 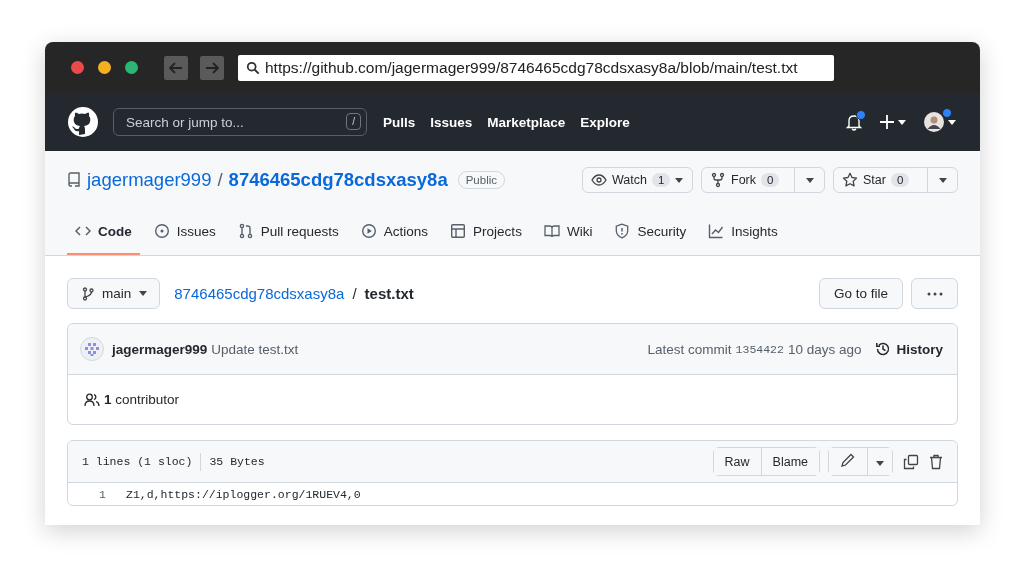 I want to click on repository-tab: Actions, so click(x=394, y=232).